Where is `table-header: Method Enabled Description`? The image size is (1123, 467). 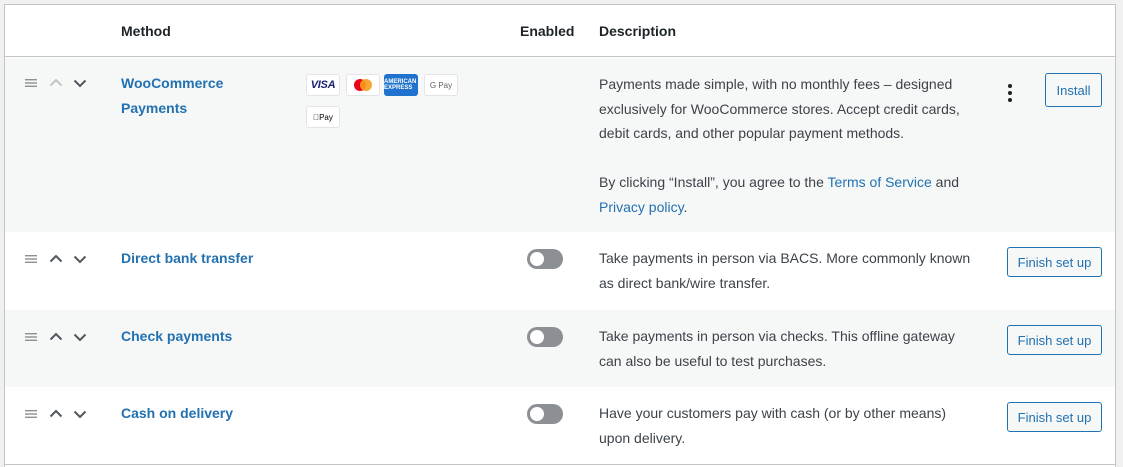
table-header: Method Enabled Description is located at coordinates (560, 31).